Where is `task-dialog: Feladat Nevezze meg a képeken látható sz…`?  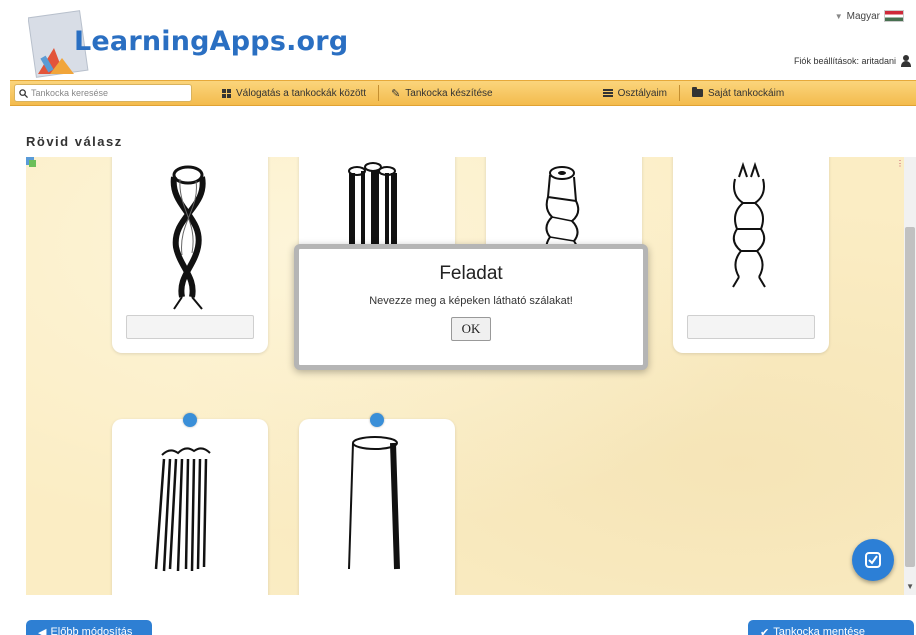 task-dialog: Feladat Nevezze meg a képeken látható sz… is located at coordinates (471, 307).